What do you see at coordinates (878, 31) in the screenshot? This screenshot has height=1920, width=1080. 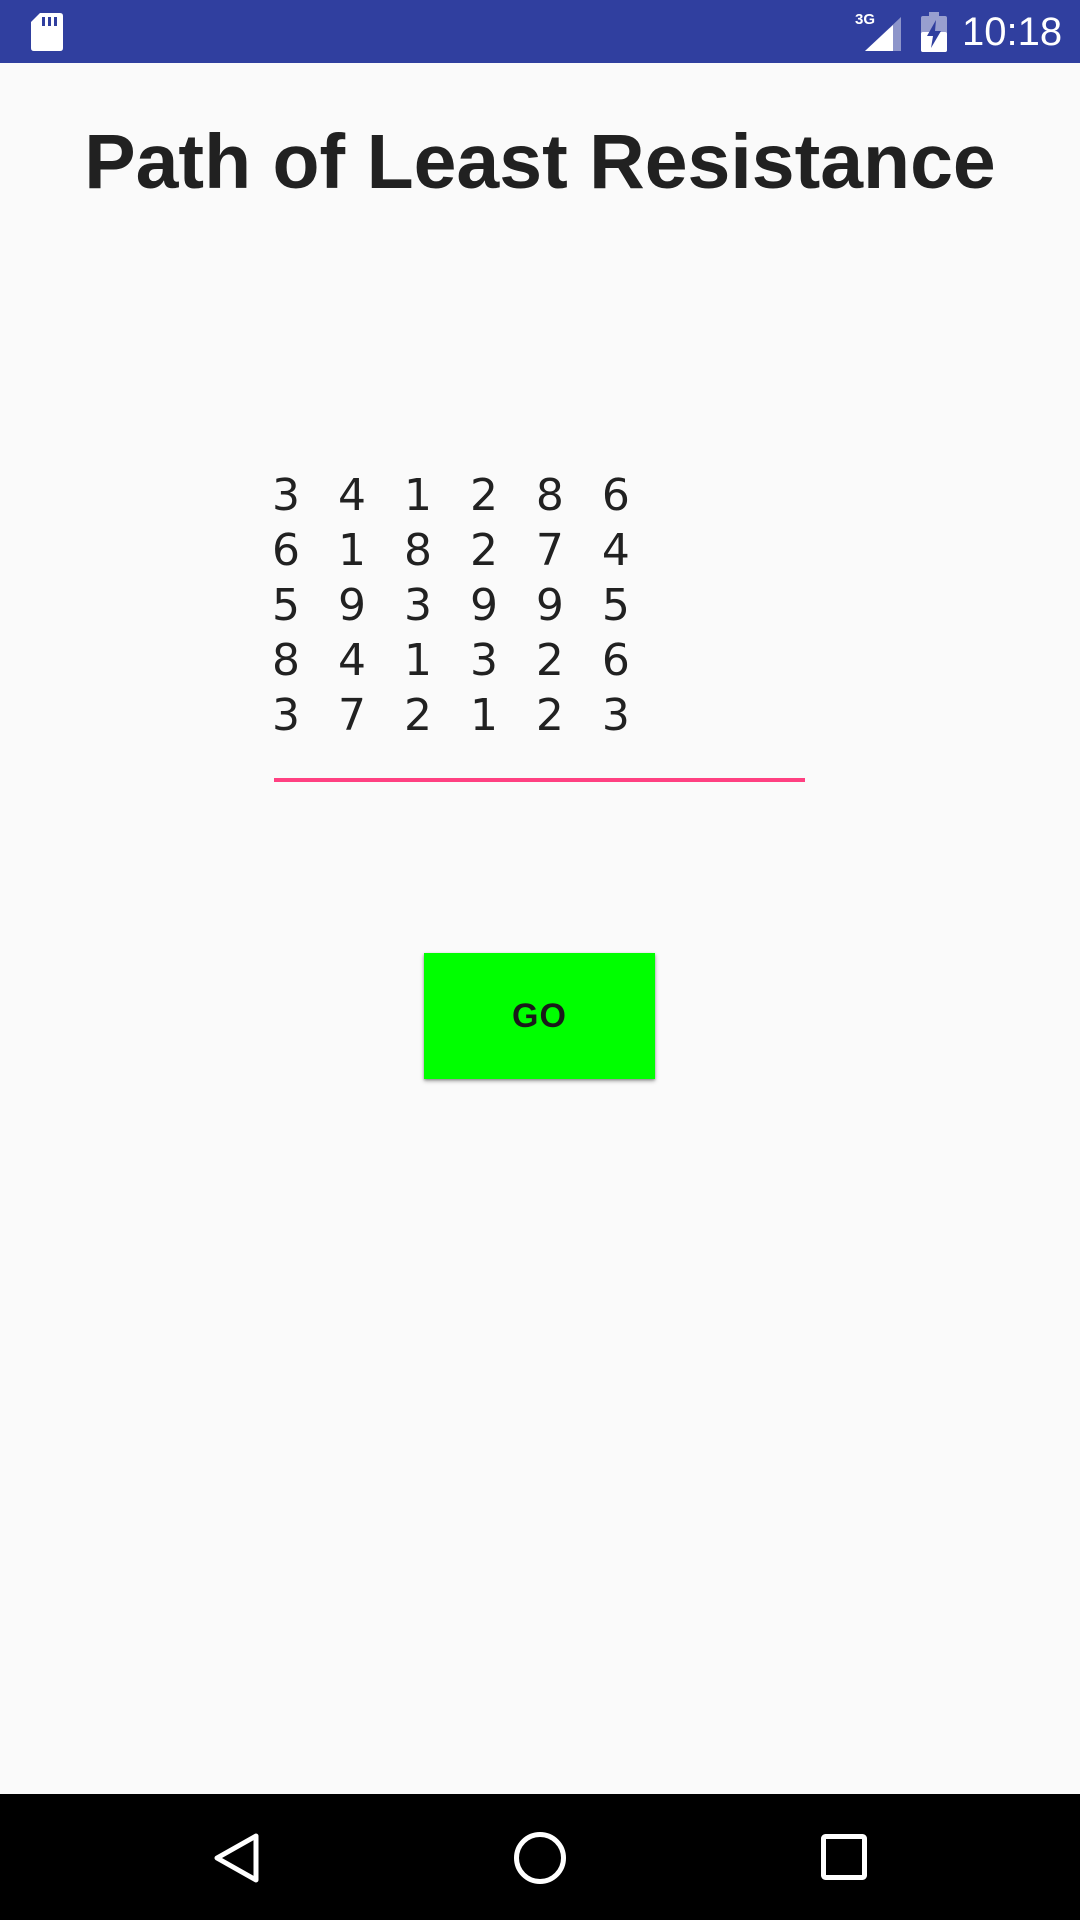 I see `cellular-signal-icon: 3G` at bounding box center [878, 31].